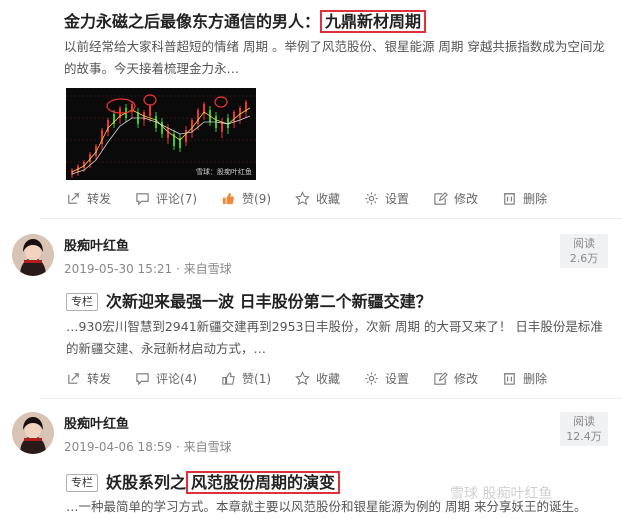 The image size is (622, 519). What do you see at coordinates (584, 429) in the screenshot?
I see `read-count-badge: 阅读 12.4万` at bounding box center [584, 429].